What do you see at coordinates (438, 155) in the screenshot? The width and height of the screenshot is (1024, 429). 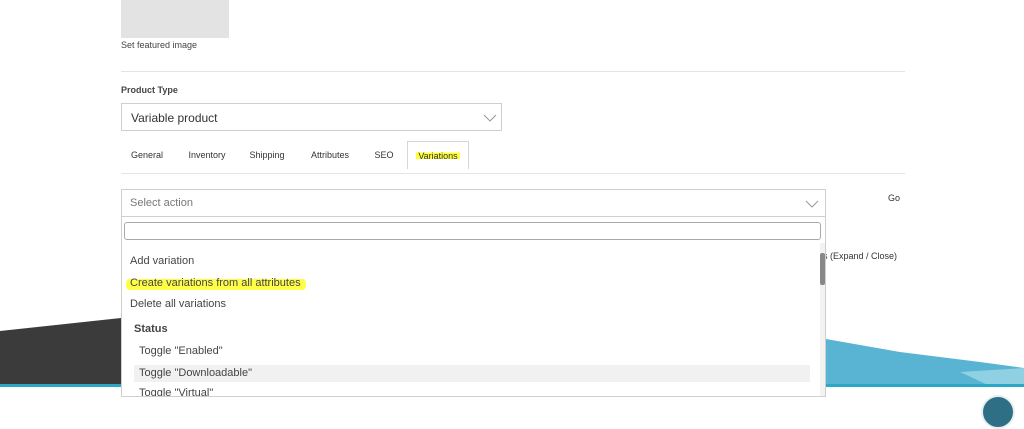 I see `tab-variations: Variations` at bounding box center [438, 155].